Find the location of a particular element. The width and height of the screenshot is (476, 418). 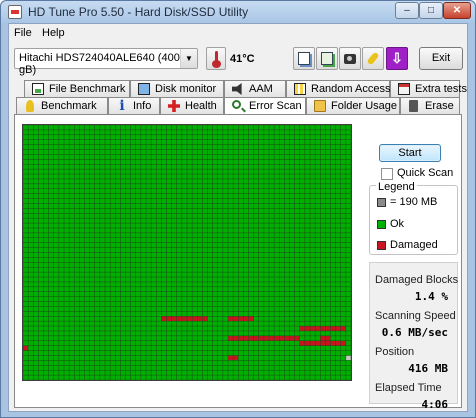

tab-disk-monitor: Disk monitor is located at coordinates (177, 88).